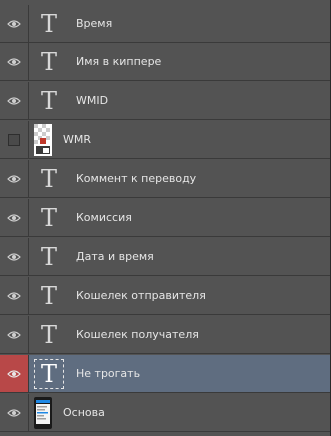 Image resolution: width=331 pixels, height=436 pixels. What do you see at coordinates (165, 62) in the screenshot?
I see `layer-row: T Имя в киппере` at bounding box center [165, 62].